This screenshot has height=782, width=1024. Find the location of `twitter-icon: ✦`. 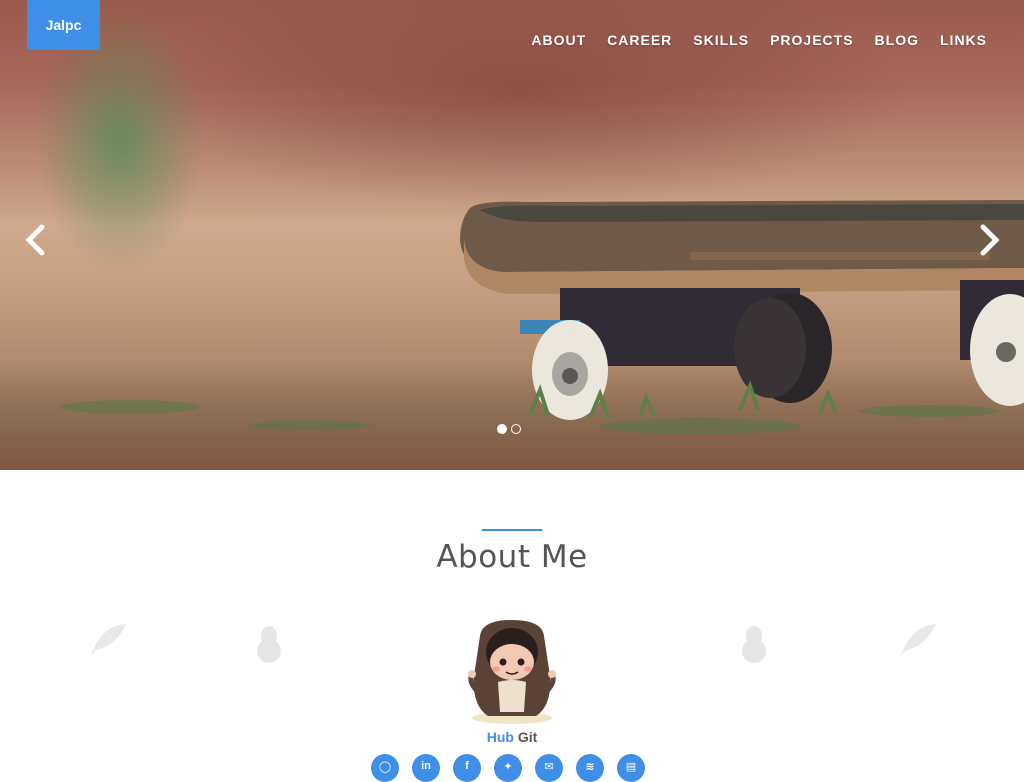

twitter-icon: ✦ is located at coordinates (508, 767).